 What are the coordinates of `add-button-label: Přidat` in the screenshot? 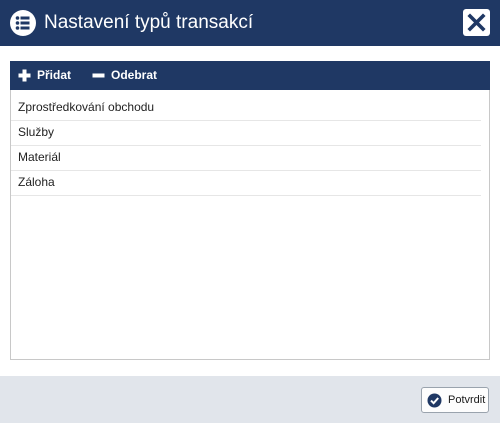 It's located at (54, 75).